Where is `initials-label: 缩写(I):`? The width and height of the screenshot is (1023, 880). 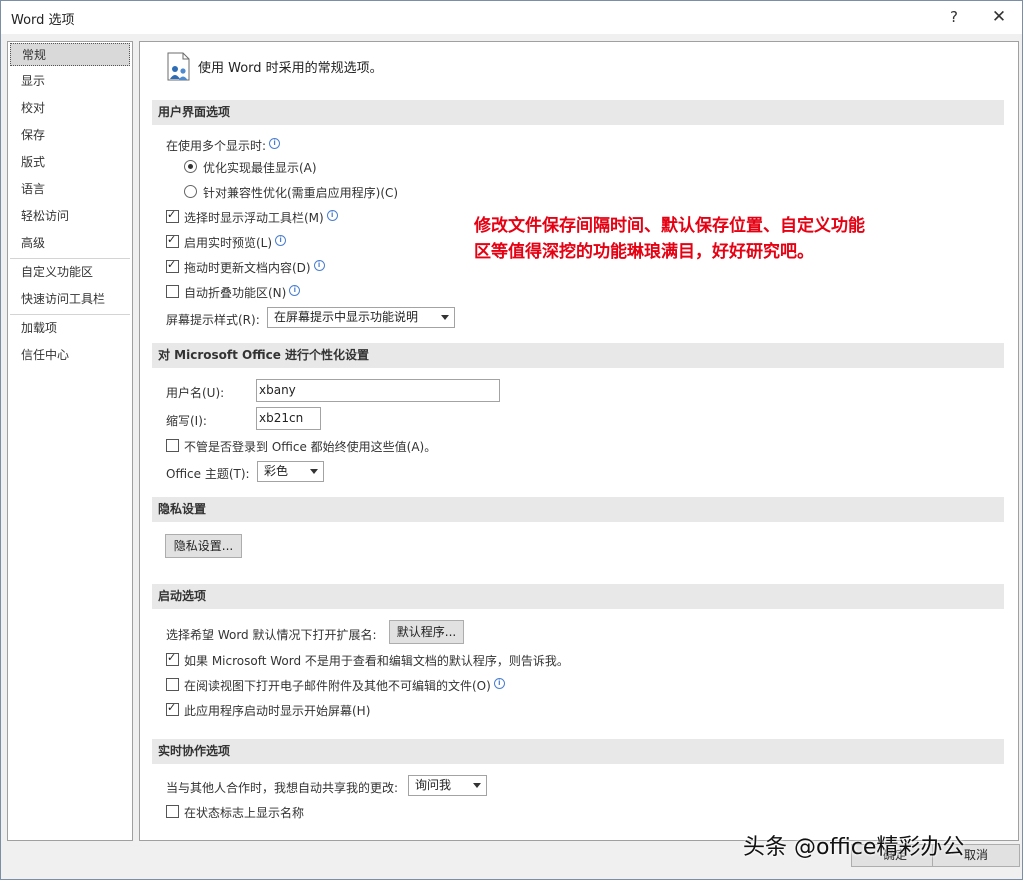 initials-label: 缩写(I): is located at coordinates (186, 421).